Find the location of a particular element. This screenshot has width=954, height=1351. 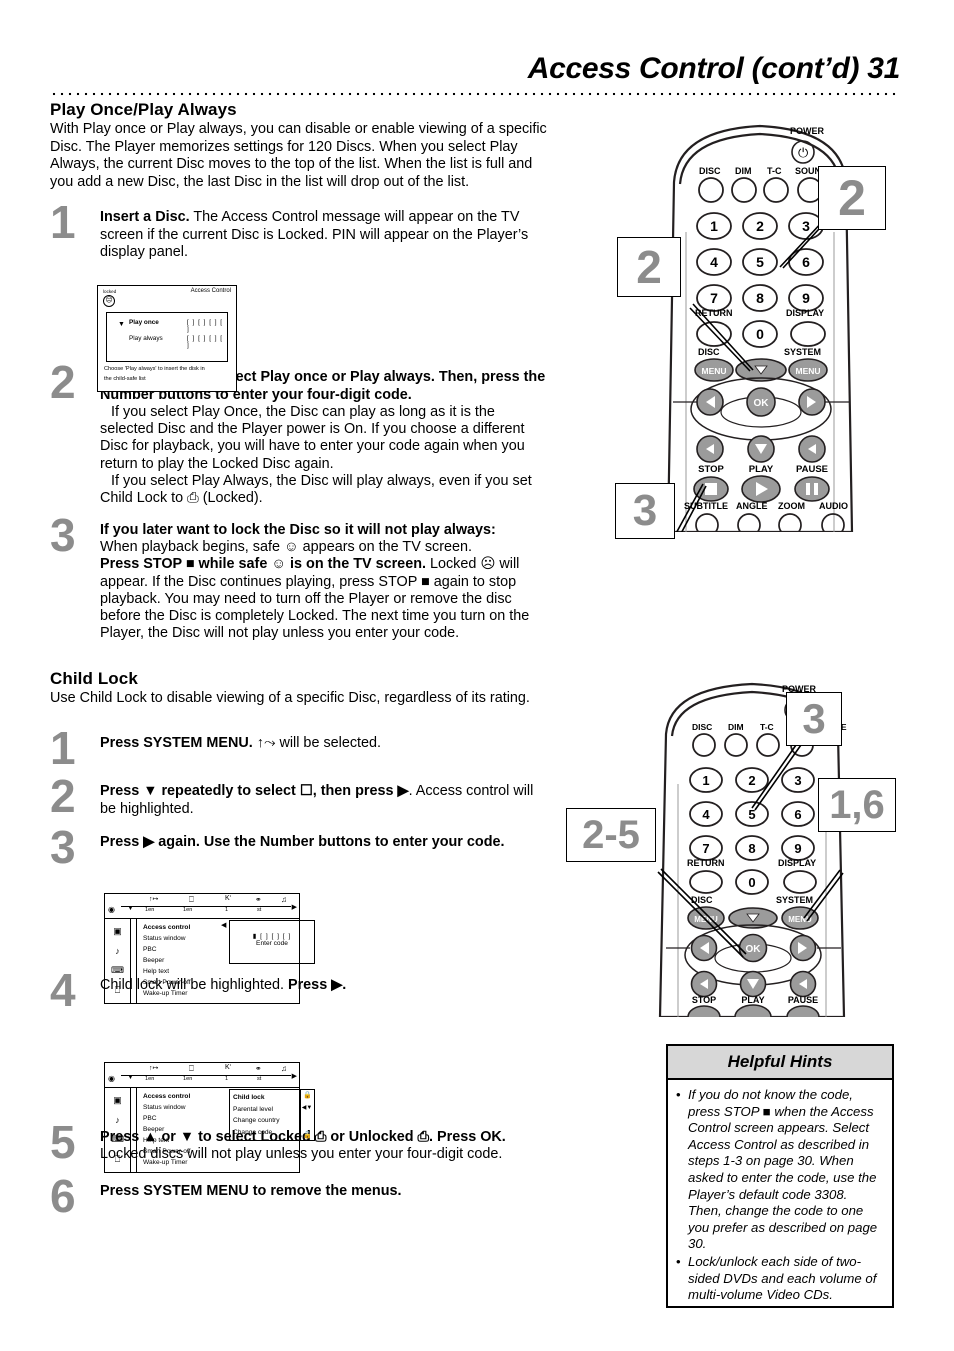

selection-triangle-icon: ▼ is located at coordinates (121, 324).